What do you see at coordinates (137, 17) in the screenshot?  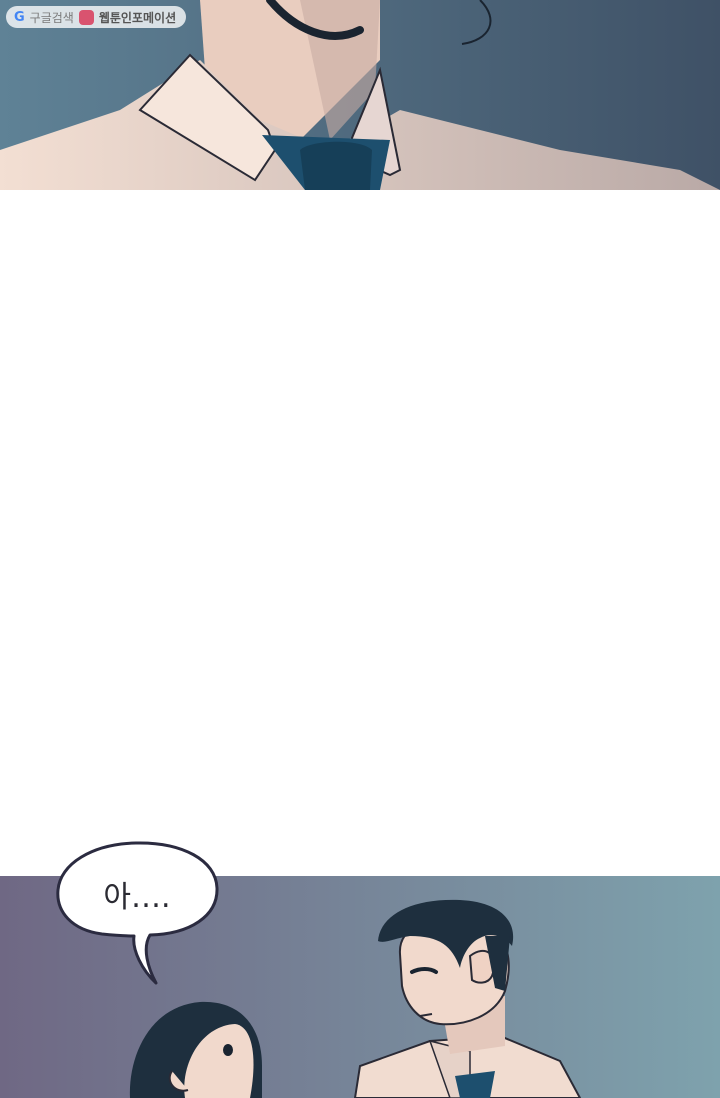 I see `site-label: 웹툰인포메이션` at bounding box center [137, 17].